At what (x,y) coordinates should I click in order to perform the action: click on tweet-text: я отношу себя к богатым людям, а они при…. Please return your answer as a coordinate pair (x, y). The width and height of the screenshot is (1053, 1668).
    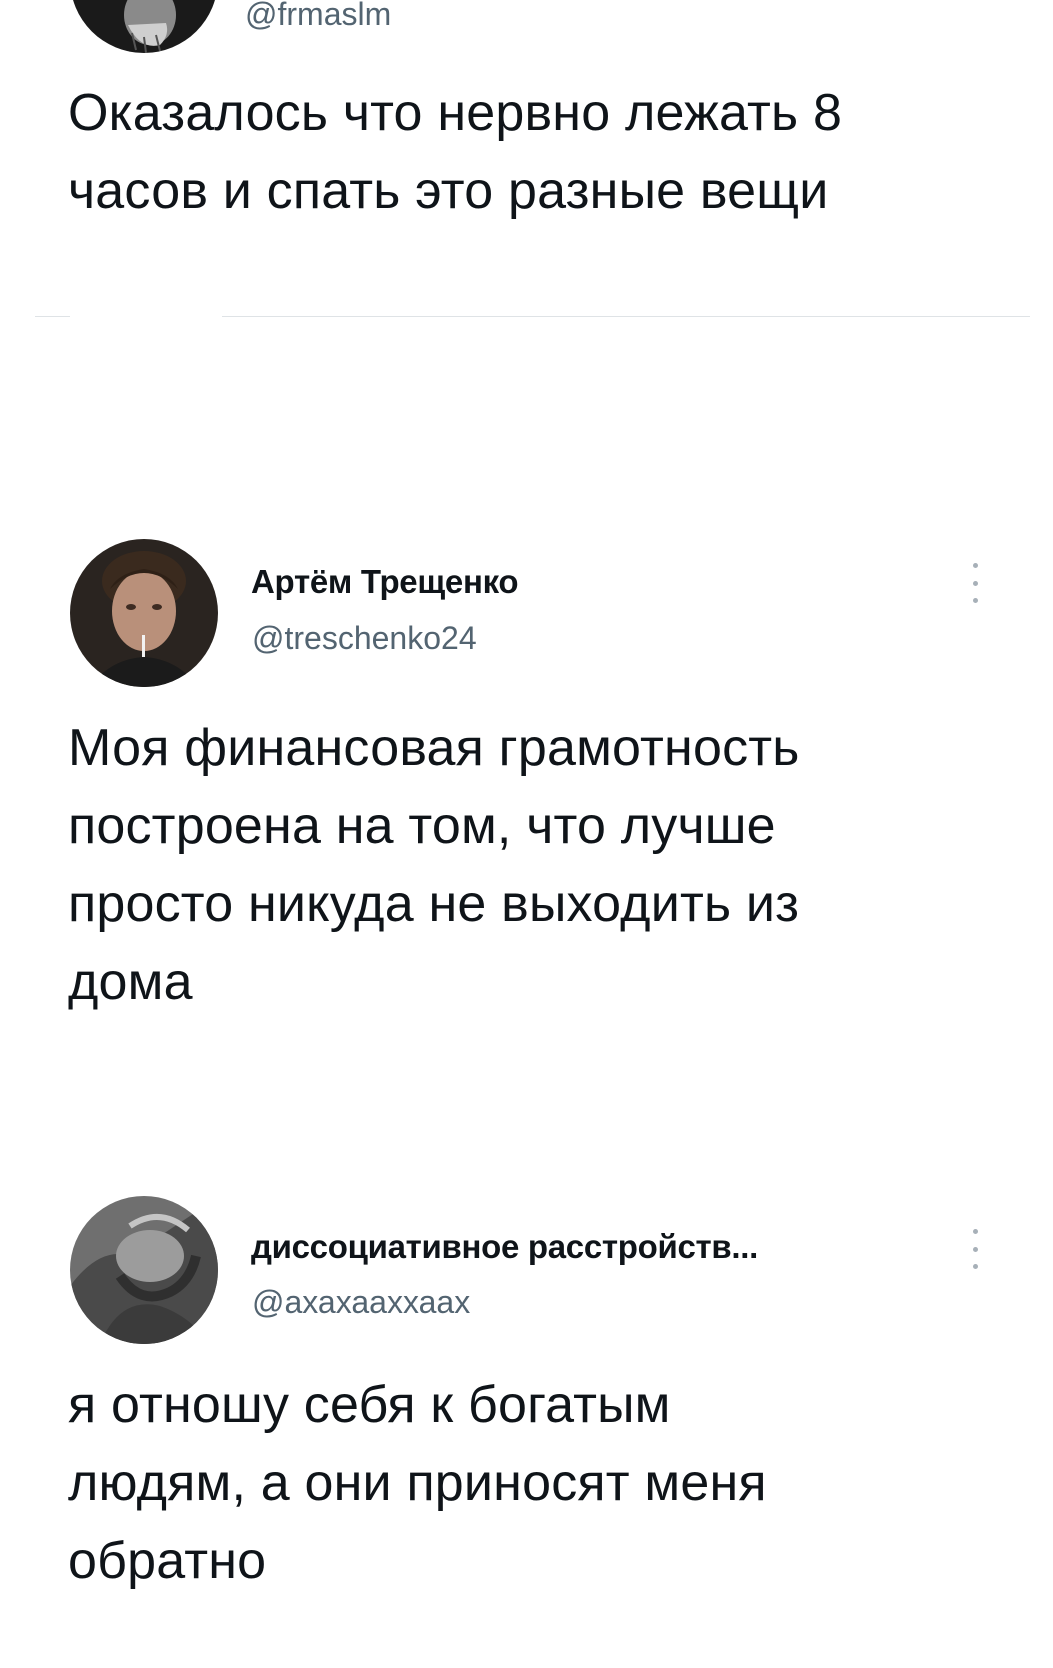
    Looking at the image, I should click on (417, 1483).